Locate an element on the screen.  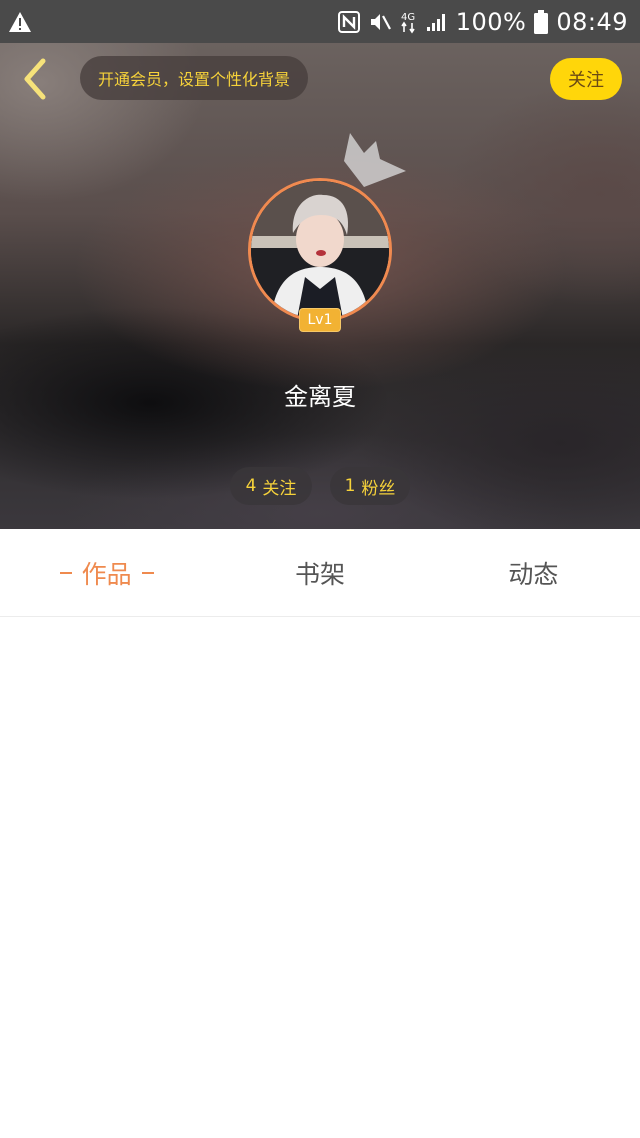
fans-count: 1 is located at coordinates (350, 486).